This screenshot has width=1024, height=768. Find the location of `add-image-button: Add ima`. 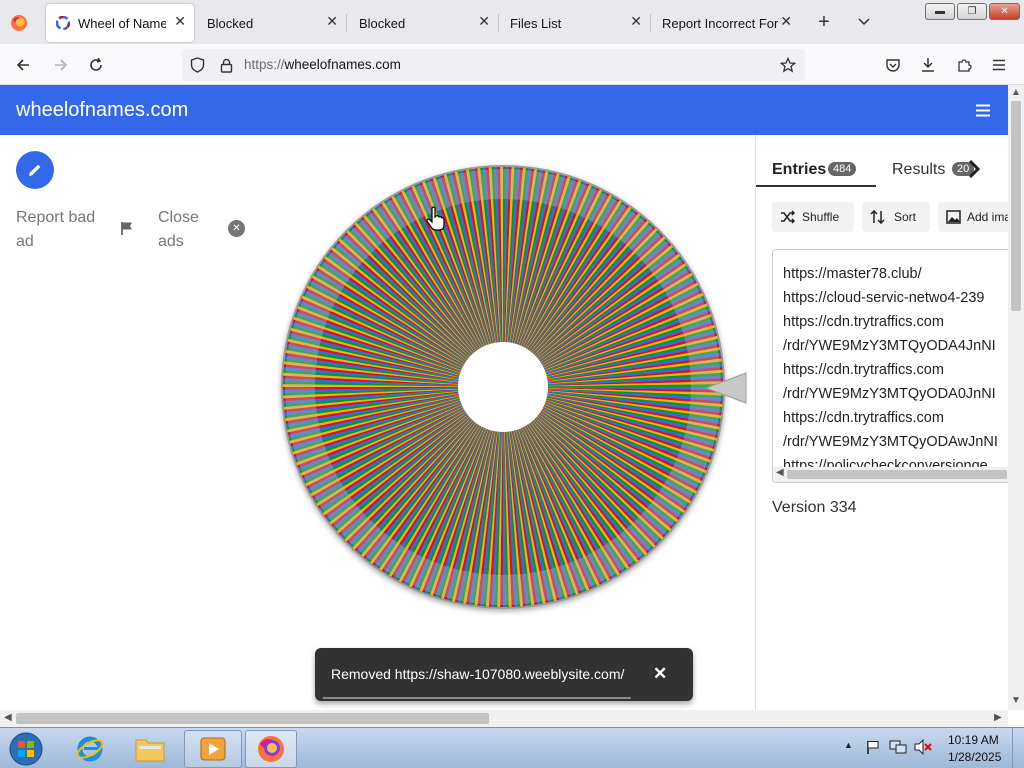

add-image-button: Add ima is located at coordinates (973, 217).